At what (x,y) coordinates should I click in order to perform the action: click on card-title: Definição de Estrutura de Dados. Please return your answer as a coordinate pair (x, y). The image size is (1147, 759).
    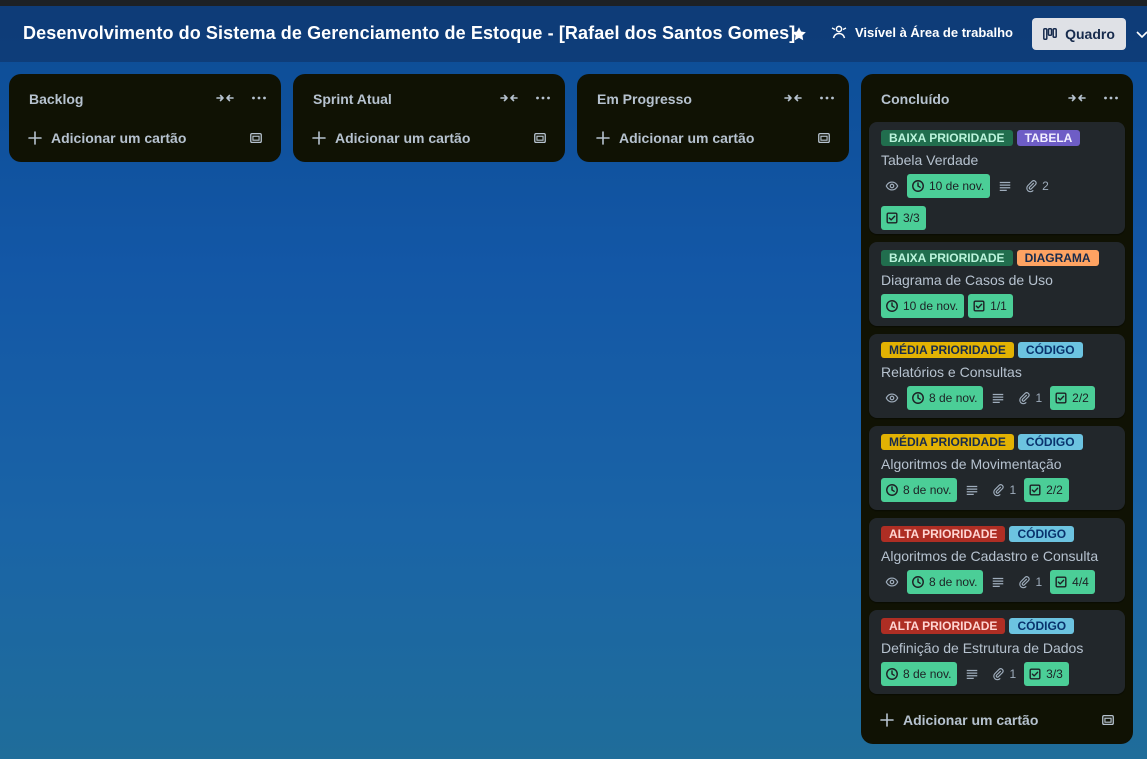
    Looking at the image, I should click on (982, 648).